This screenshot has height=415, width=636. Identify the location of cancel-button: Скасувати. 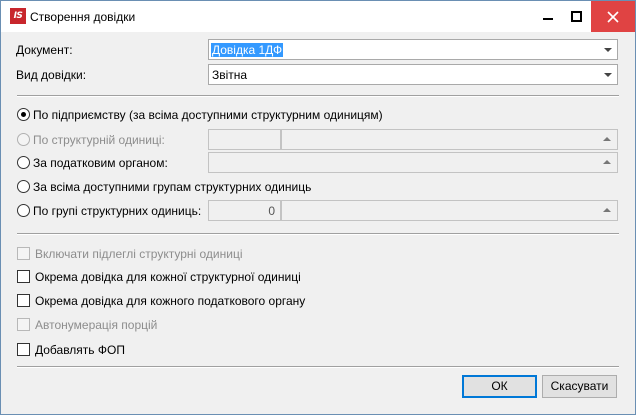
(579, 386).